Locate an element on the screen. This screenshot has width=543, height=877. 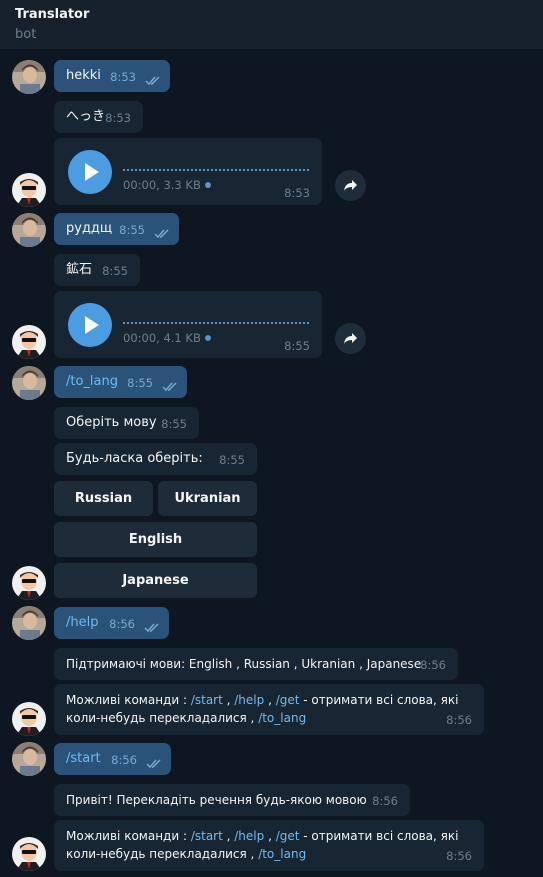
chat-title: Translator is located at coordinates (52, 14).